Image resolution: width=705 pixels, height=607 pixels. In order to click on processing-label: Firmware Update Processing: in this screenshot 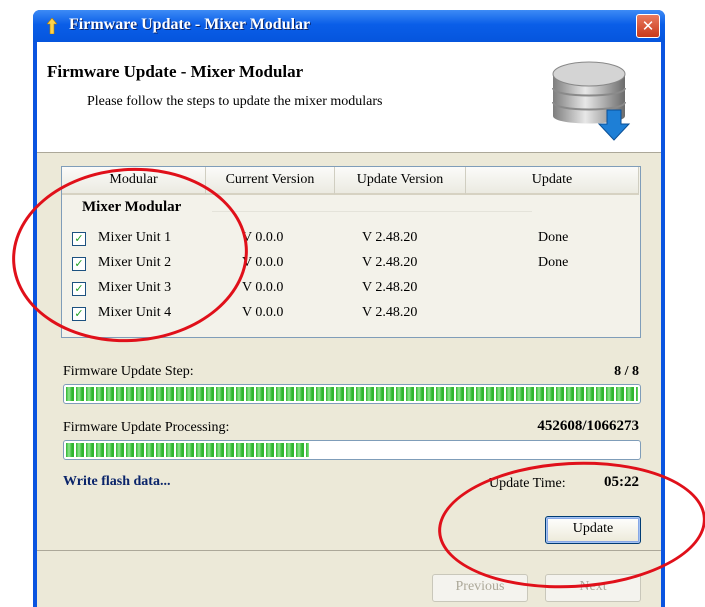, I will do `click(146, 427)`.